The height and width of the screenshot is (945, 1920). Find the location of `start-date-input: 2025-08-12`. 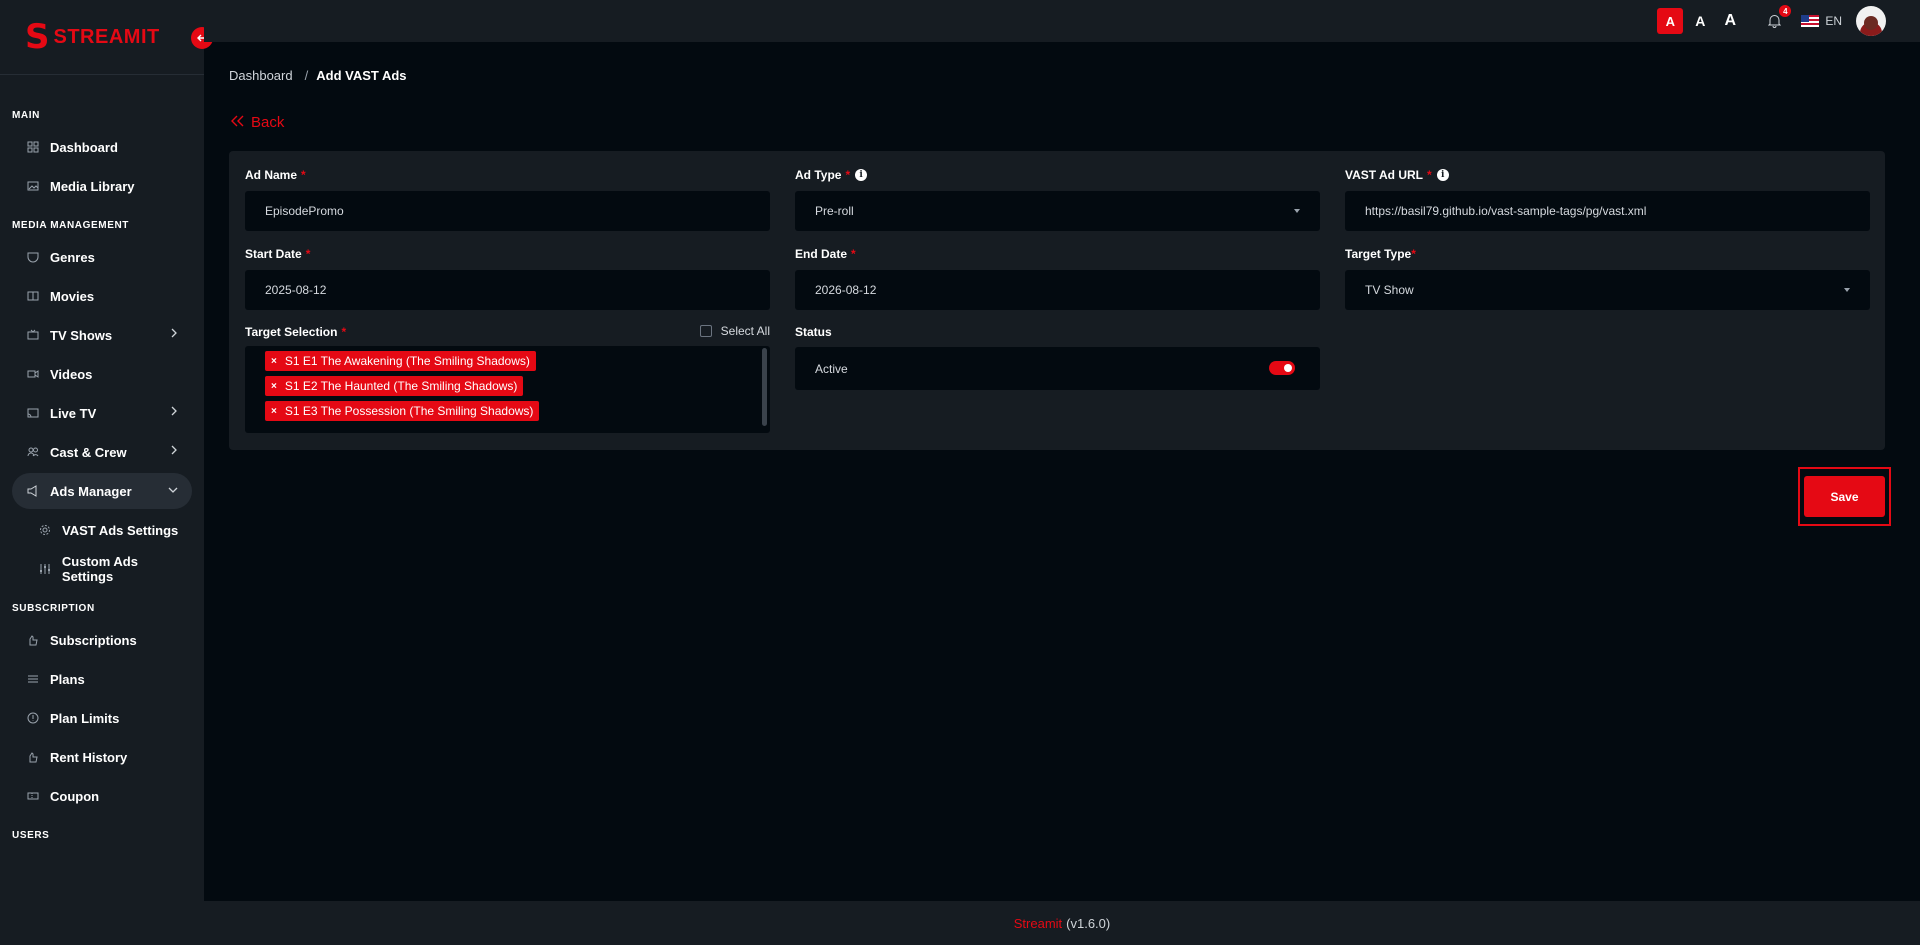

start-date-input: 2025-08-12 is located at coordinates (507, 290).